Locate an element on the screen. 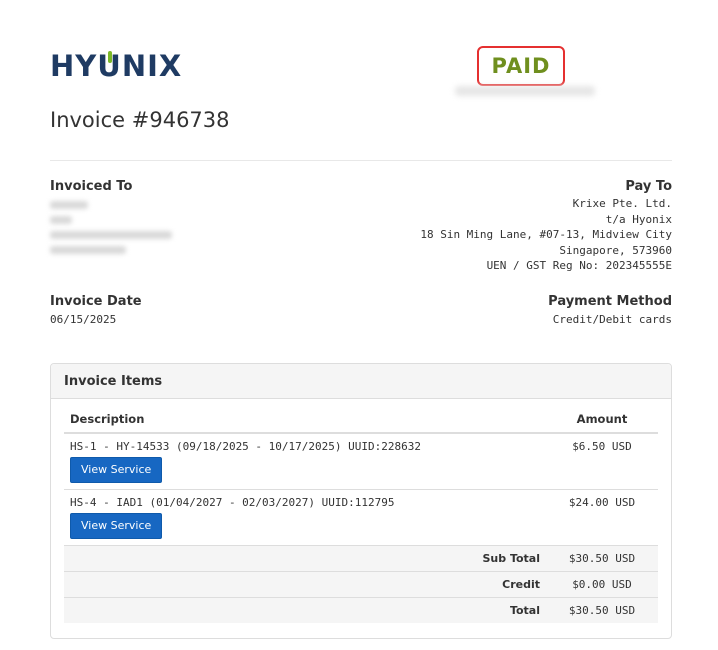 This screenshot has width=718, height=650. brand-logo-text: HYU NIX is located at coordinates (116, 66).